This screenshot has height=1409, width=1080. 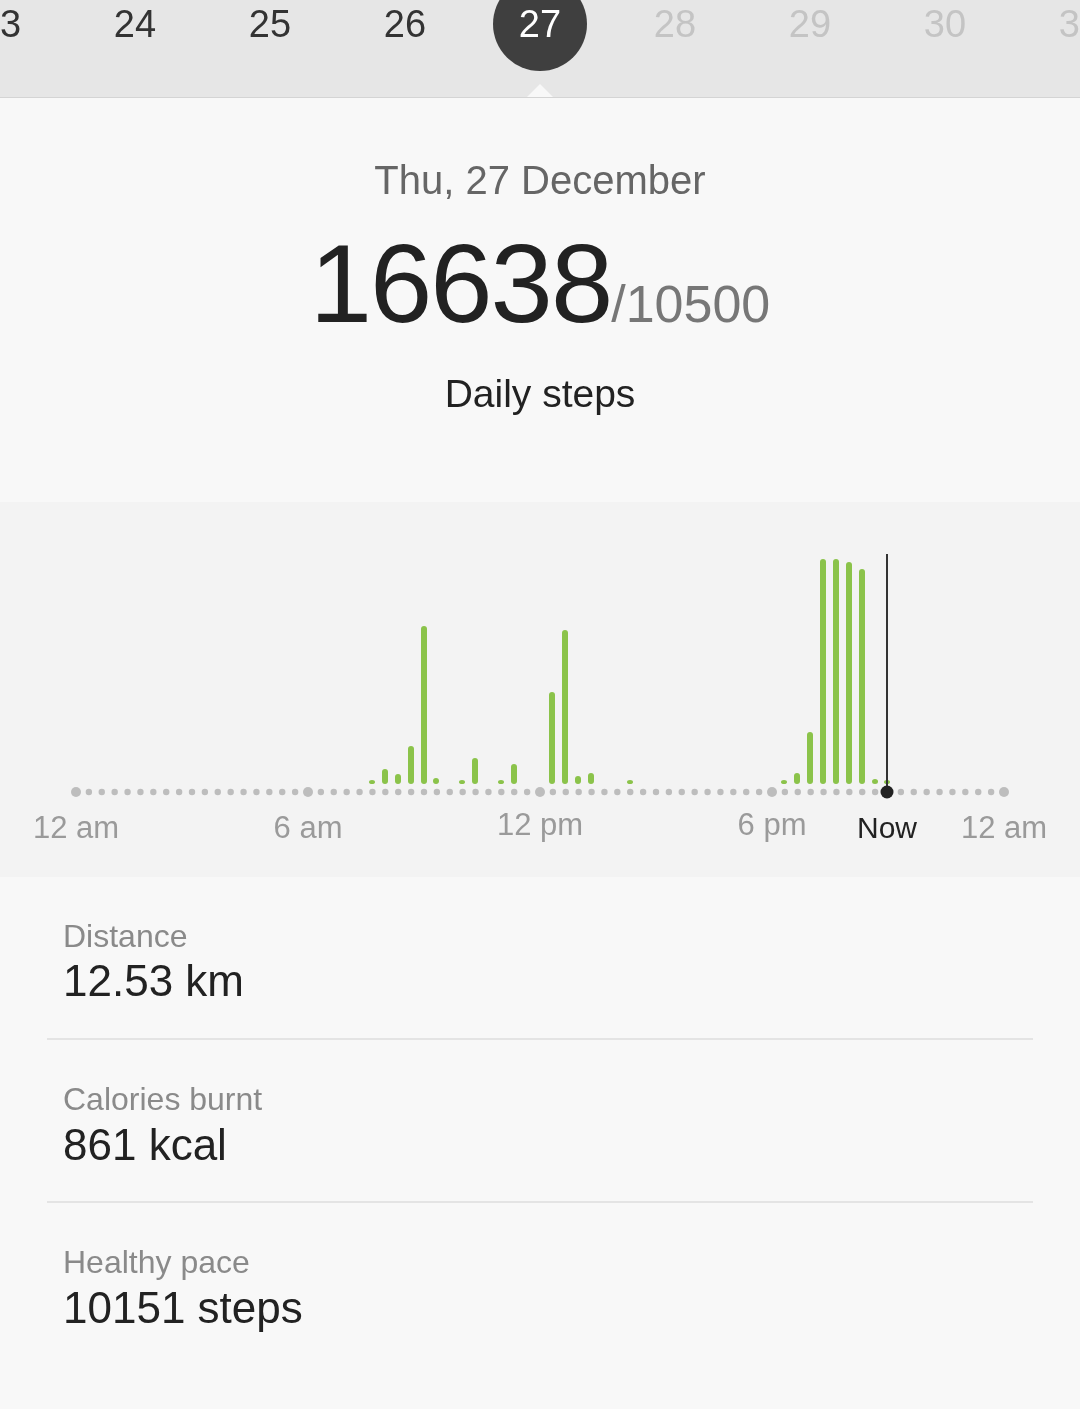 What do you see at coordinates (887, 827) in the screenshot?
I see `now-label: Now` at bounding box center [887, 827].